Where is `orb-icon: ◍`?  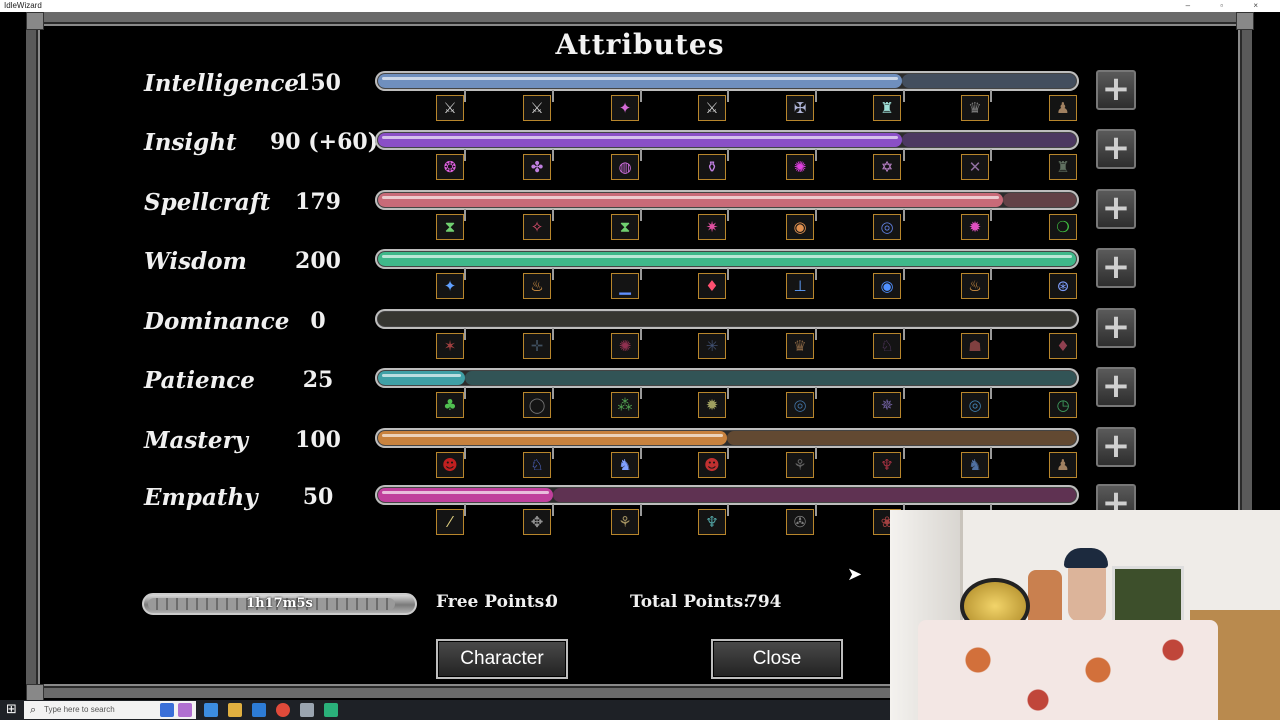 orb-icon: ◍ is located at coordinates (625, 167).